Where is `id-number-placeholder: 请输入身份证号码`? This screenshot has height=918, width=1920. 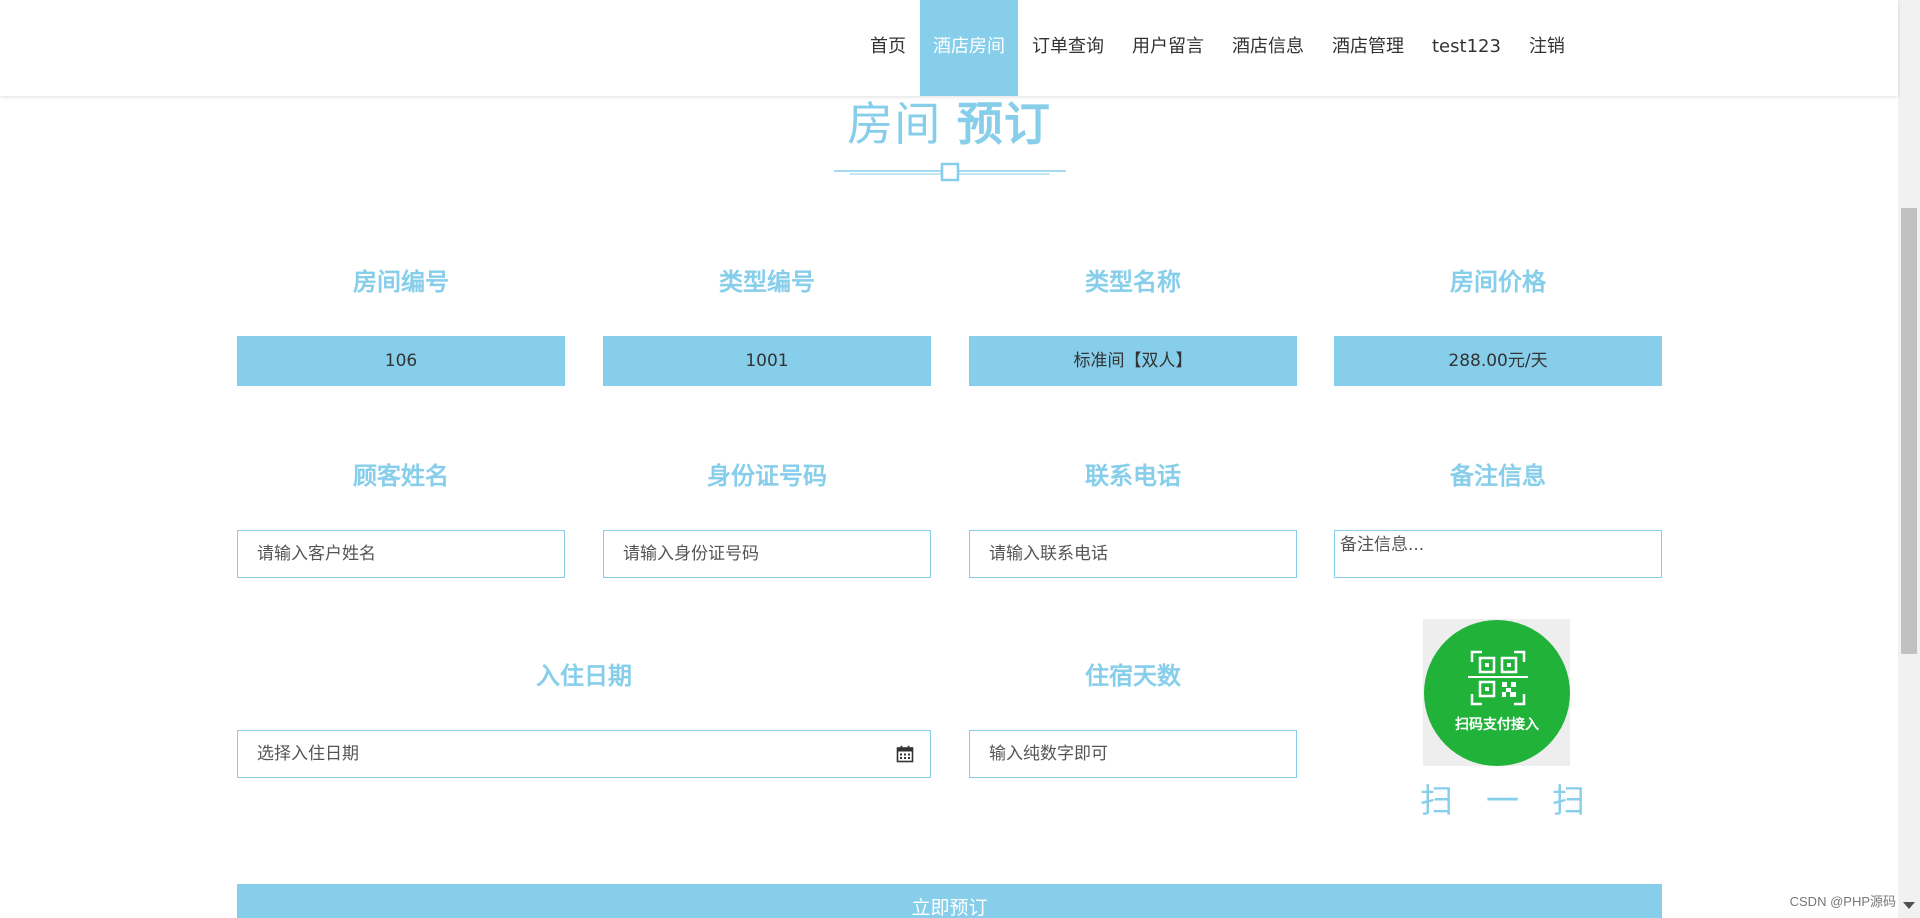
id-number-placeholder: 请输入身份证号码 is located at coordinates (691, 554).